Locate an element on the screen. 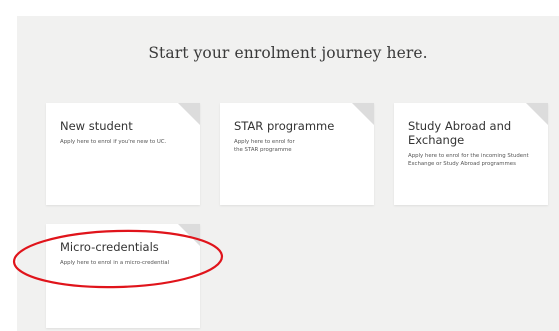 Image resolution: width=559 pixels, height=331 pixels. card-title: New student is located at coordinates (96, 126).